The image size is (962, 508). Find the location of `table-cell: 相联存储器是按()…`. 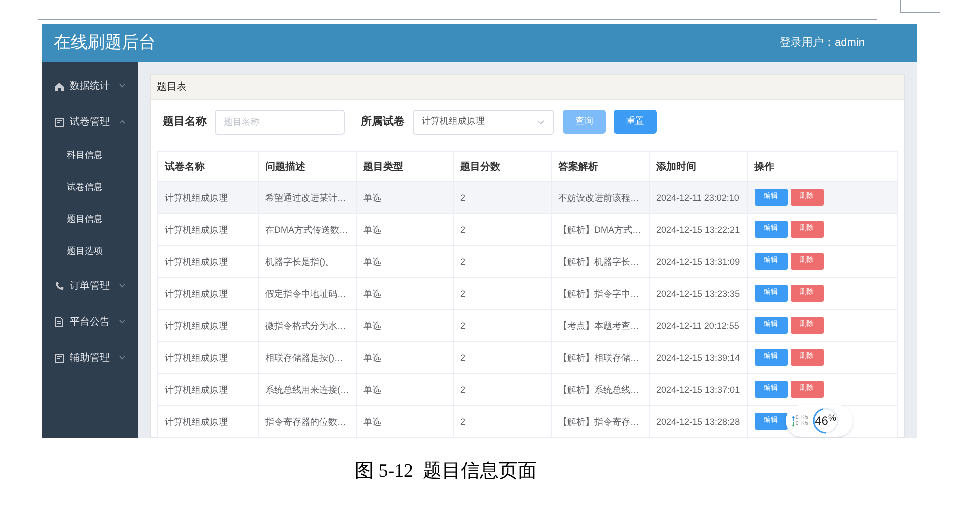

table-cell: 相联存储器是按()… is located at coordinates (305, 358).